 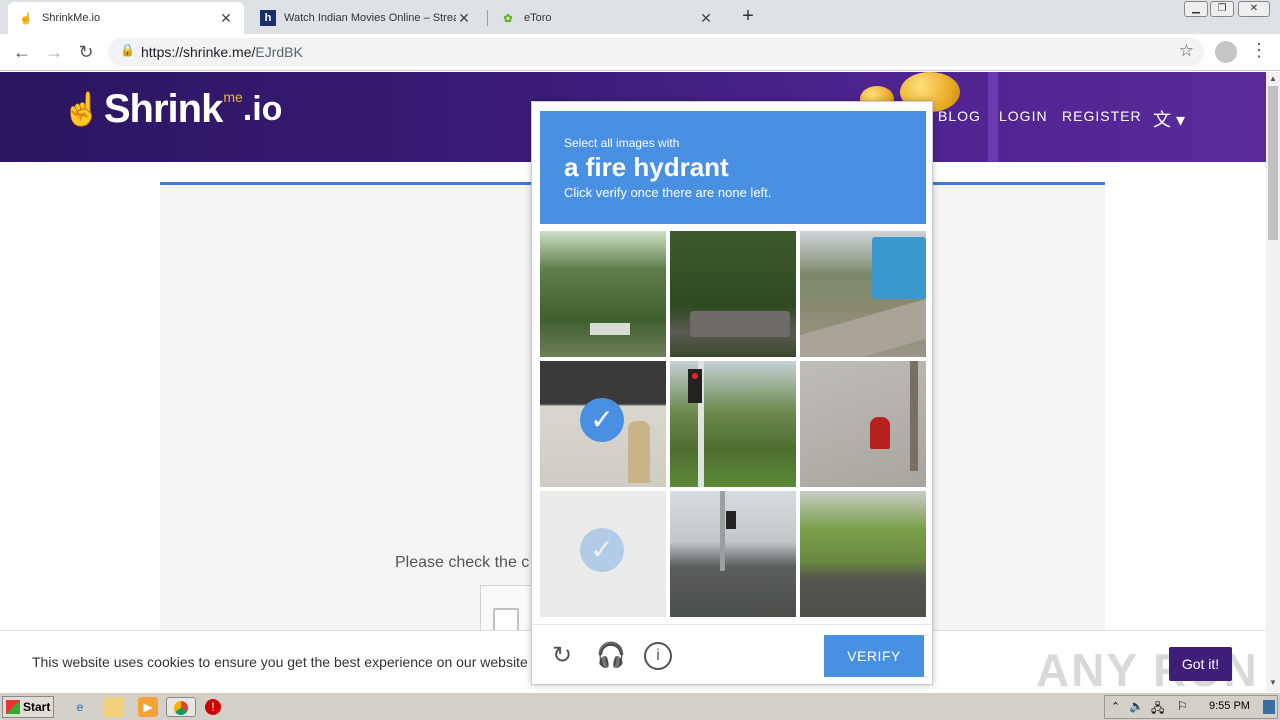 I want to click on start-button: Start, so click(x=28, y=707).